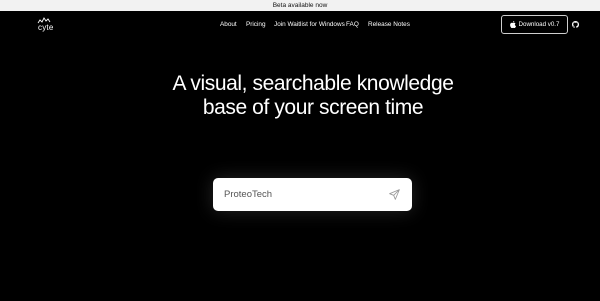  Describe the element at coordinates (256, 24) in the screenshot. I see `nav-pricing: Pricing` at that location.